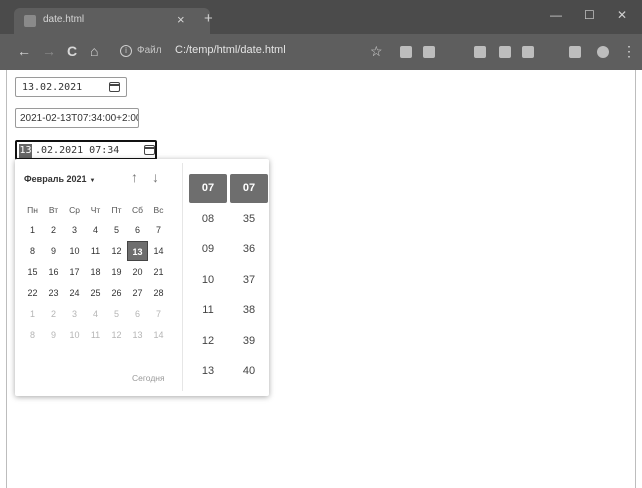 Image resolution: width=642 pixels, height=488 pixels. I want to click on profile-avatar, so click(603, 52).